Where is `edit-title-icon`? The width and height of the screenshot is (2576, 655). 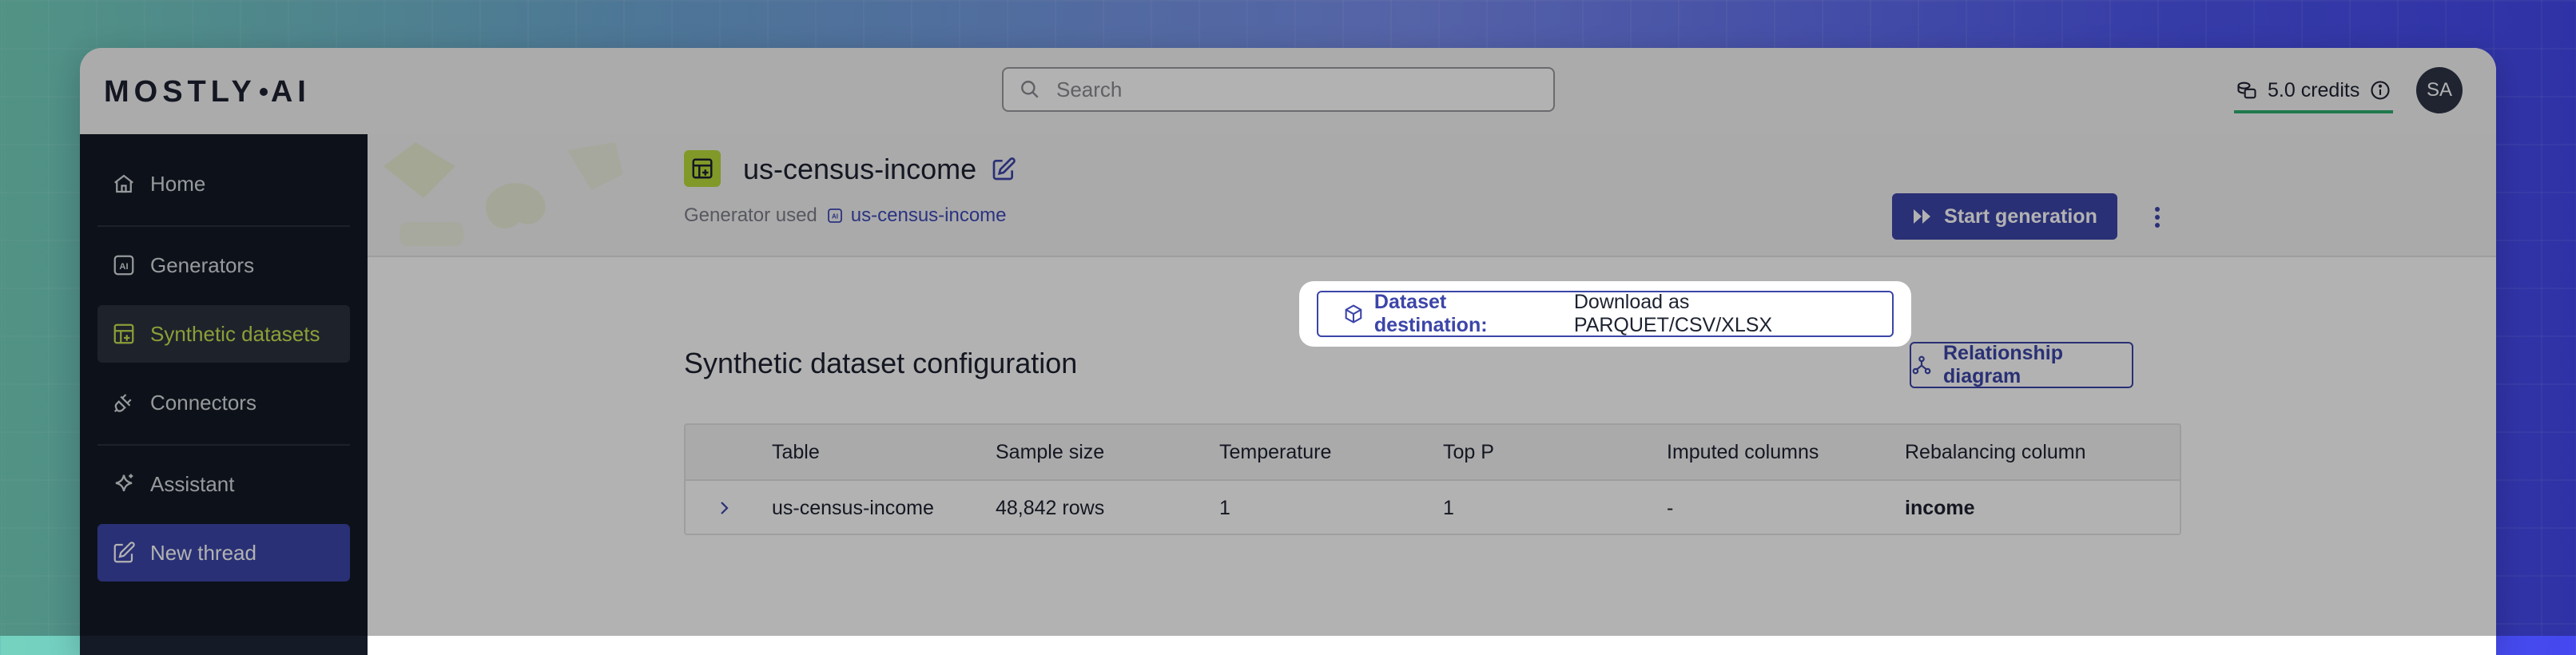 edit-title-icon is located at coordinates (1003, 170).